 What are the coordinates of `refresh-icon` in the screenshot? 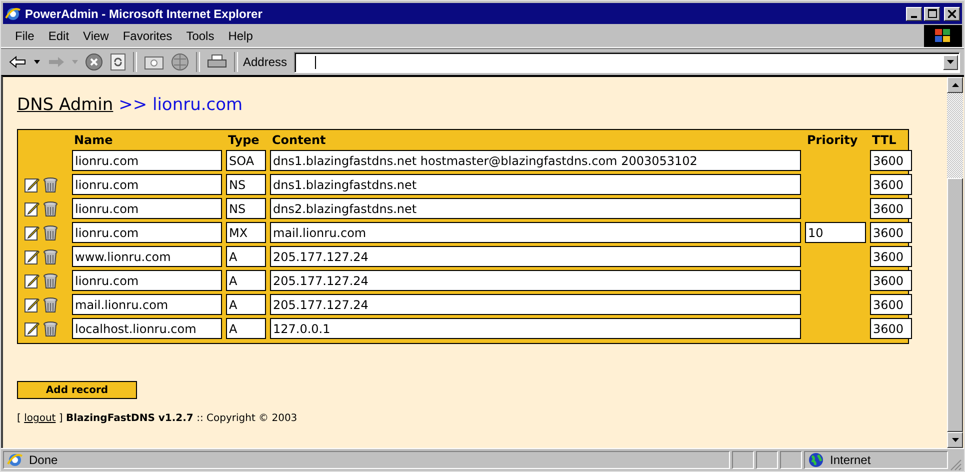 It's located at (118, 62).